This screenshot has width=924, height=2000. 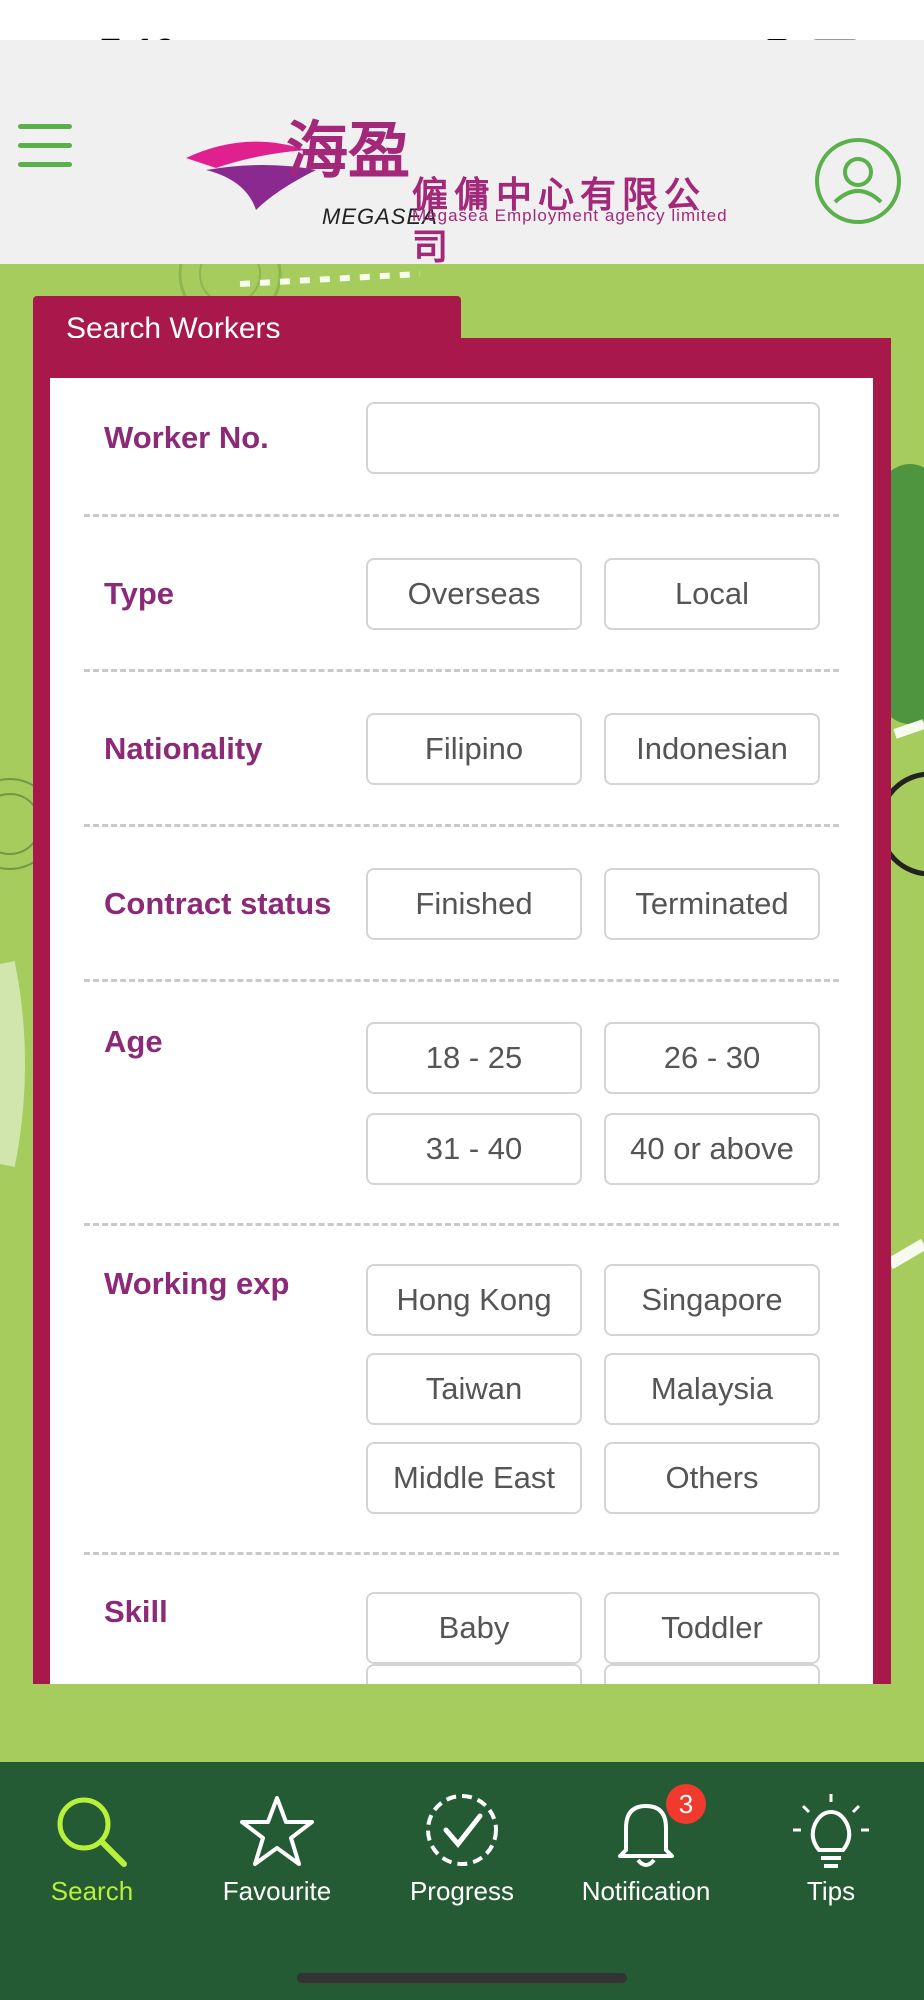 I want to click on type-option-overseas: Overseas, so click(x=474, y=594).